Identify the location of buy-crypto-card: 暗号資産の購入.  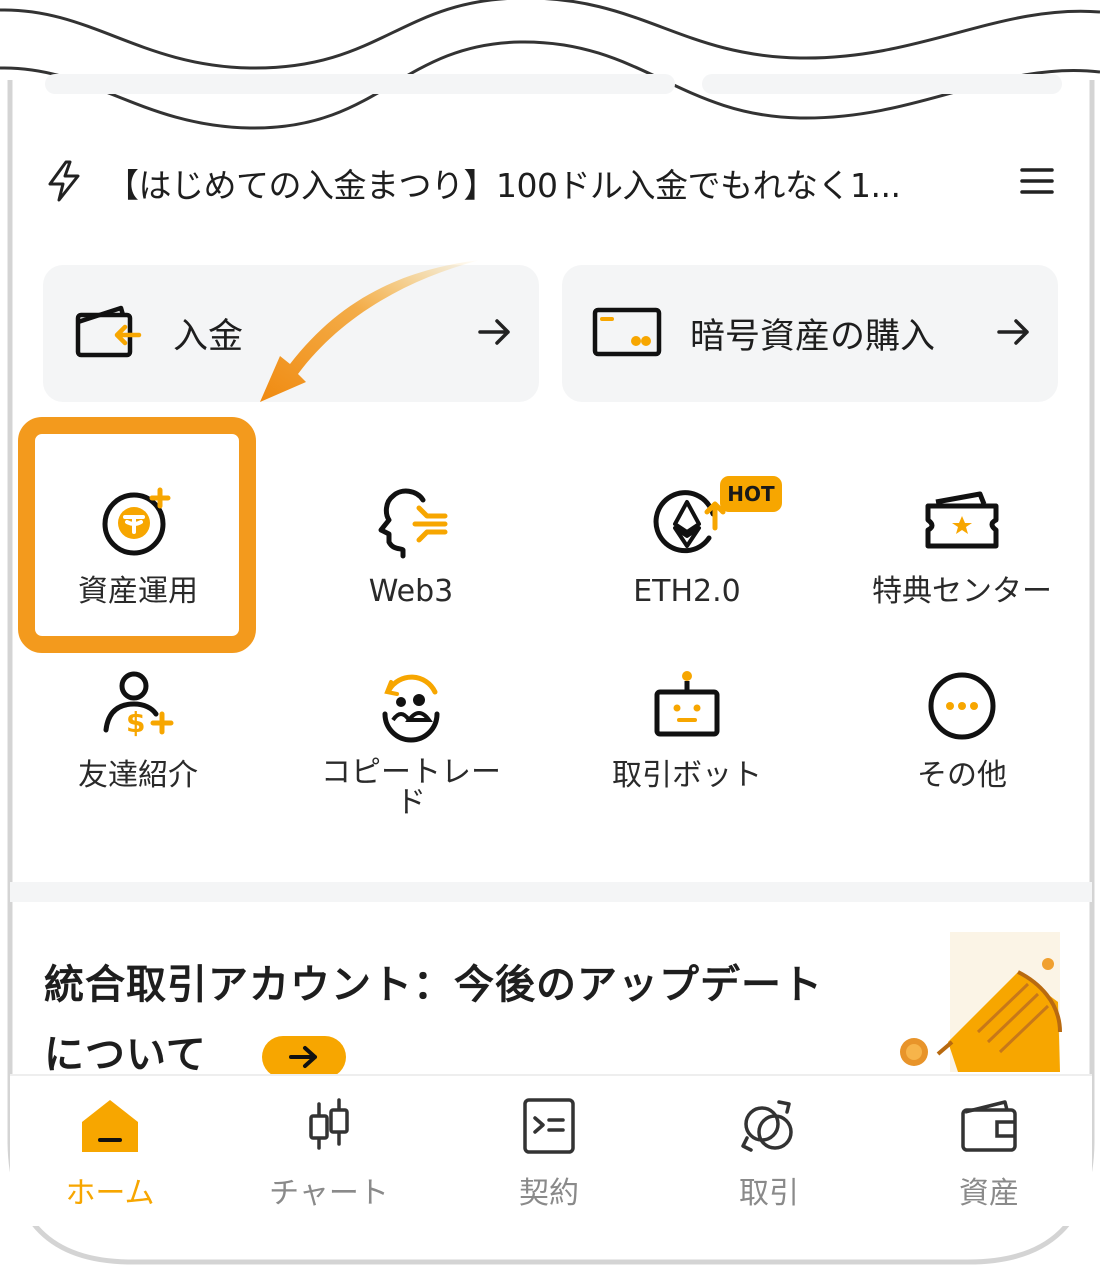
(810, 333).